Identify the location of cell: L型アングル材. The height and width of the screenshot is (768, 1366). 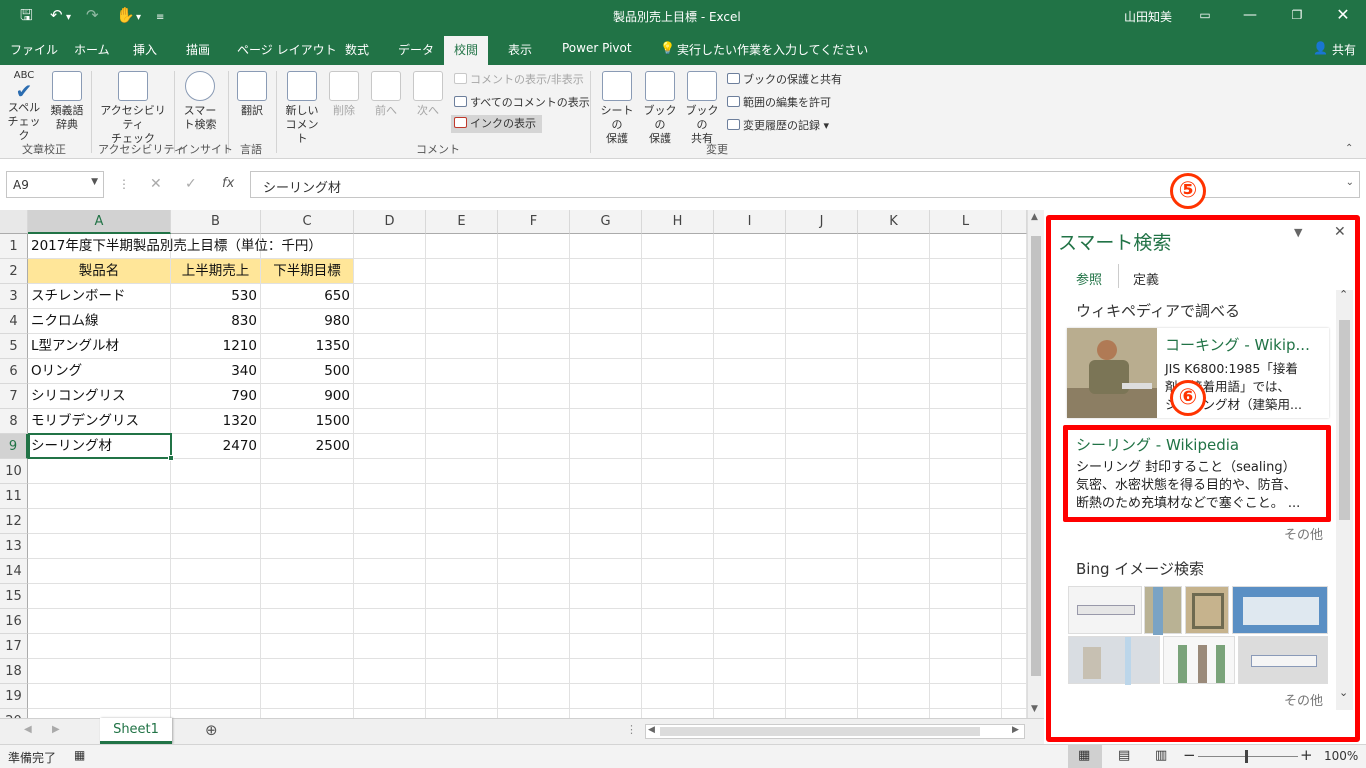
(99, 346).